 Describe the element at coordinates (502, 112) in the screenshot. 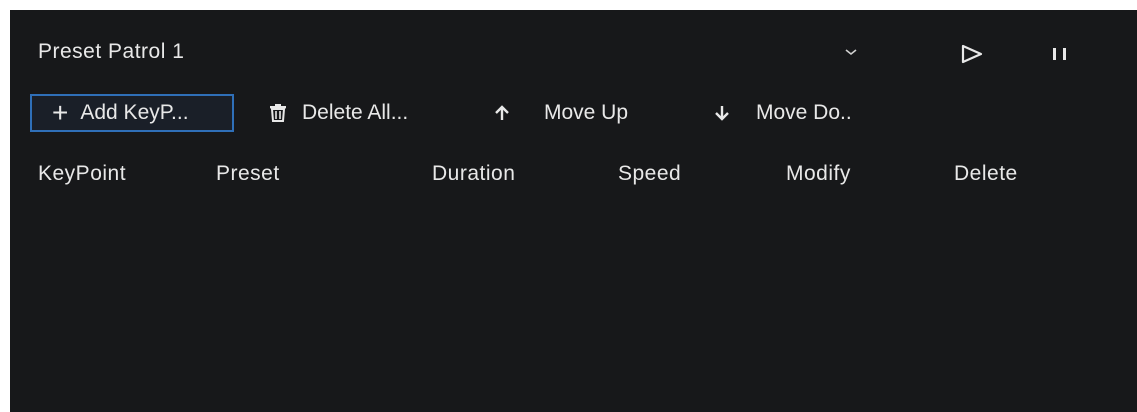

I see `arrow-up-icon` at that location.